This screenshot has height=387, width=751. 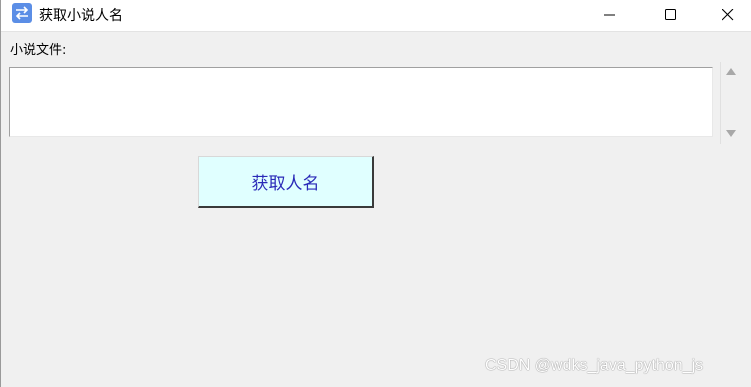 What do you see at coordinates (731, 71) in the screenshot?
I see `scroll-up-arrow-icon` at bounding box center [731, 71].